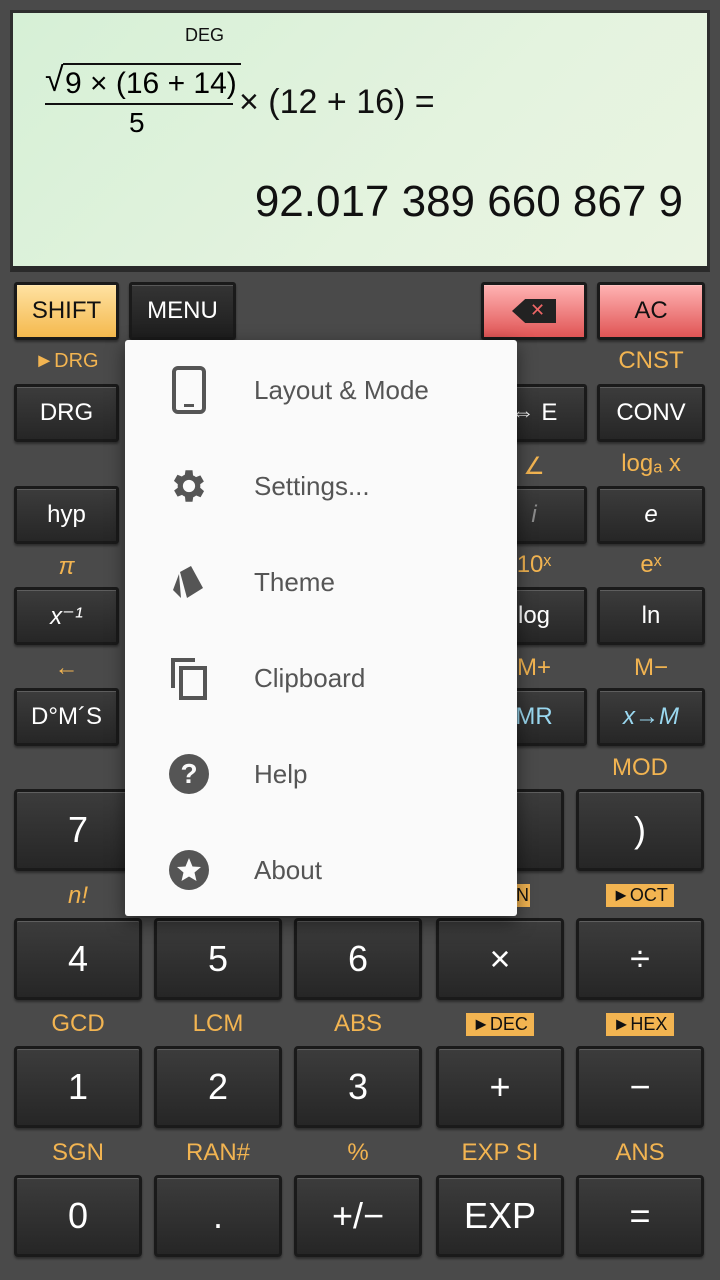 This screenshot has height=1280, width=720. I want to click on close-paren-button: ), so click(640, 830).